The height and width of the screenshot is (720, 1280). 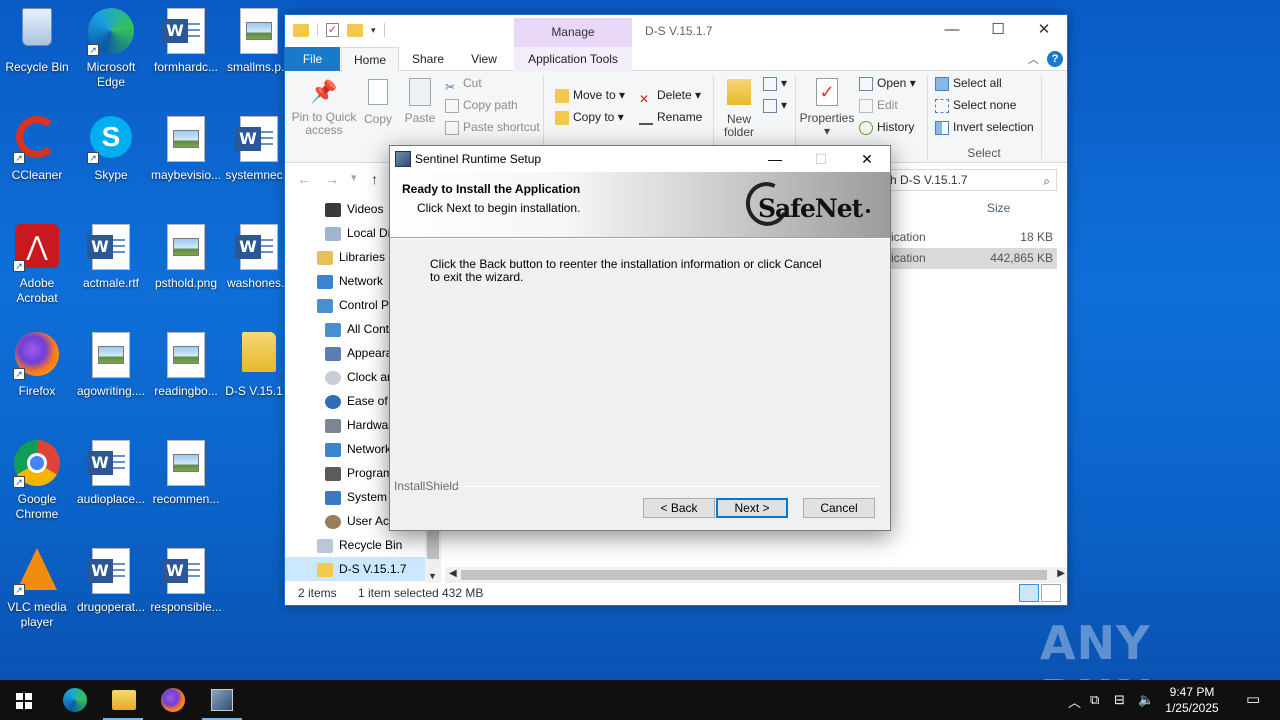 What do you see at coordinates (679, 508) in the screenshot?
I see `back-button: < Back` at bounding box center [679, 508].